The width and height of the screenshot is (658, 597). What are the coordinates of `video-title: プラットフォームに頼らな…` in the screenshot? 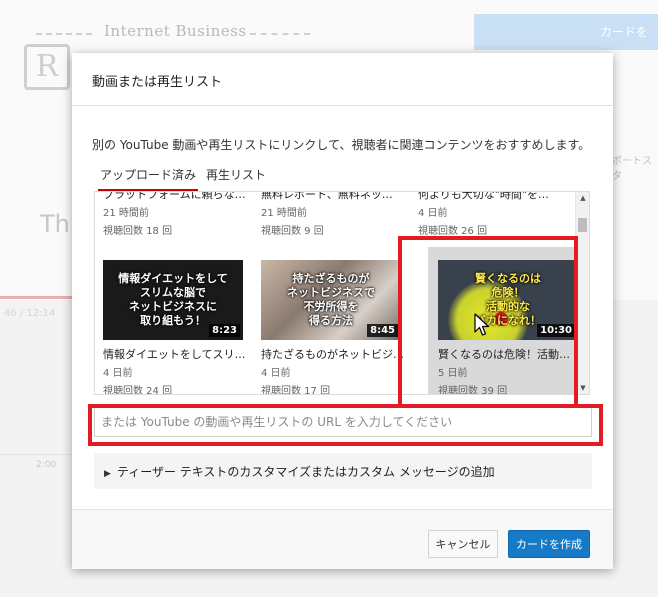 It's located at (174, 196).